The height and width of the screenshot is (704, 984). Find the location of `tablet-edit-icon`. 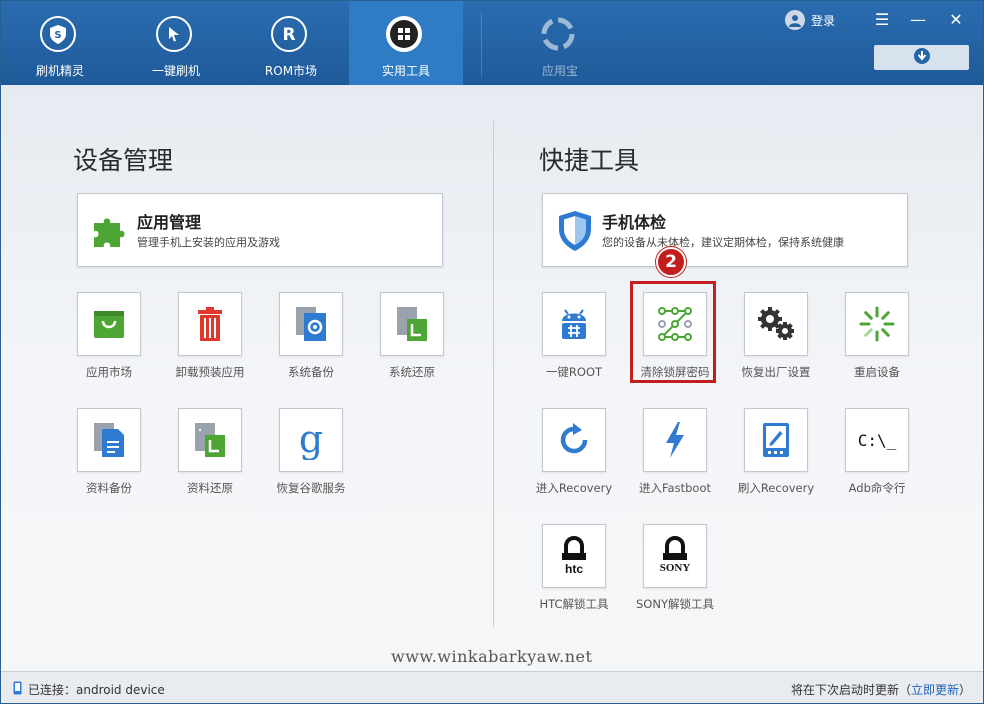

tablet-edit-icon is located at coordinates (776, 440).